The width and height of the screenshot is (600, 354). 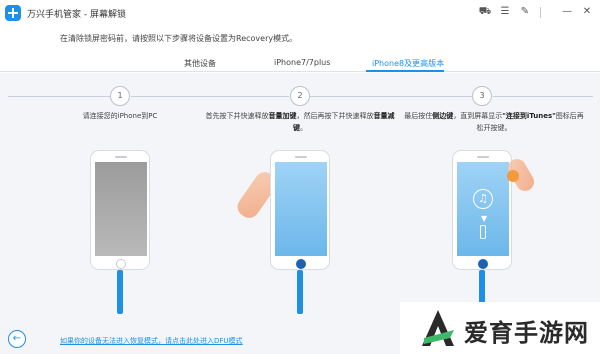 I want to click on watermark-logo-icon, so click(x=438, y=328).